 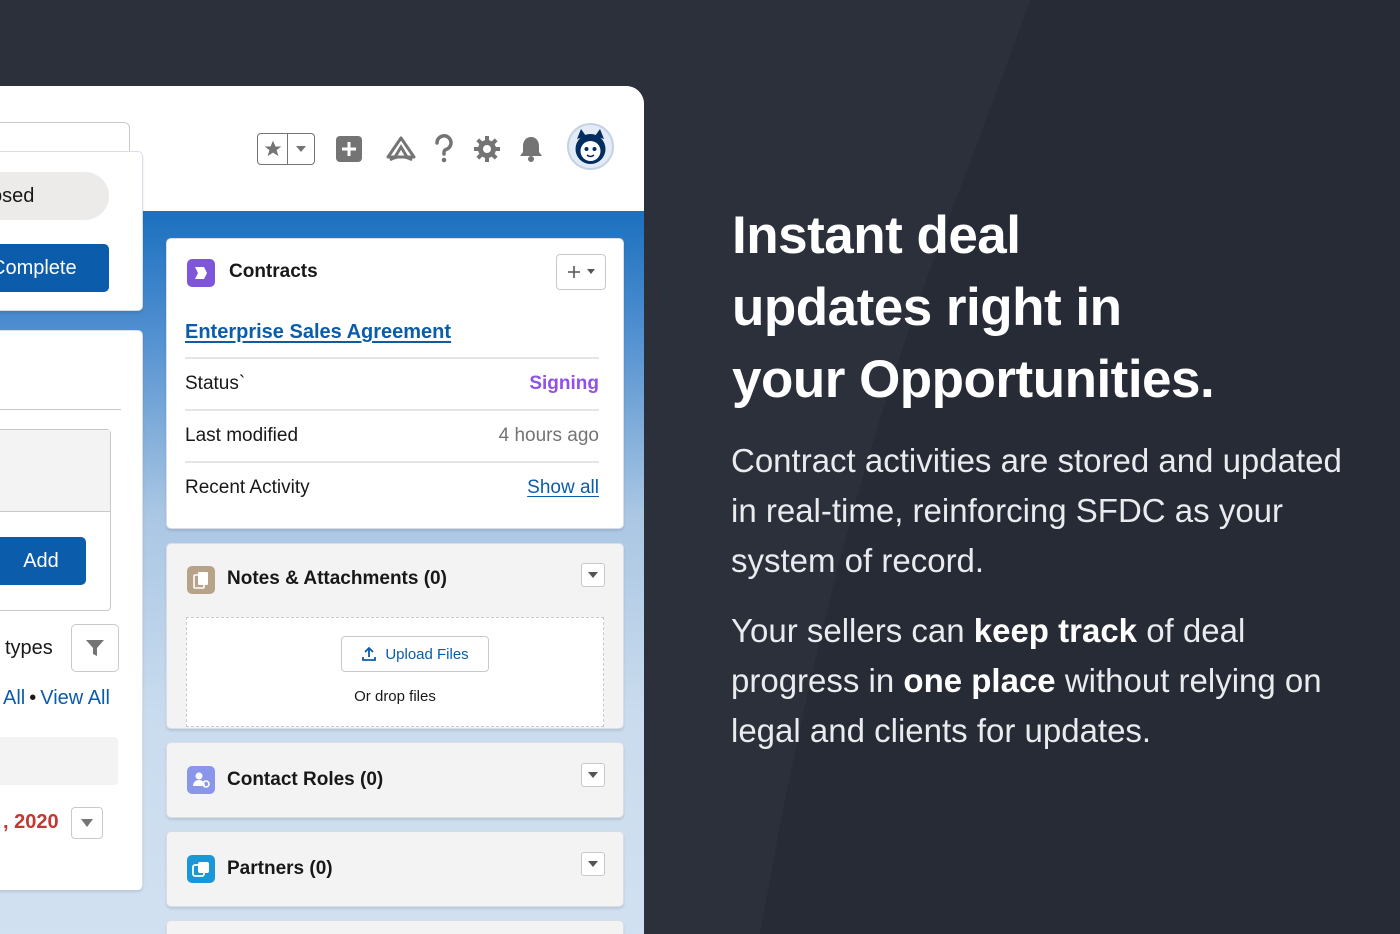 I want to click on contact-roles-icon, so click(x=201, y=780).